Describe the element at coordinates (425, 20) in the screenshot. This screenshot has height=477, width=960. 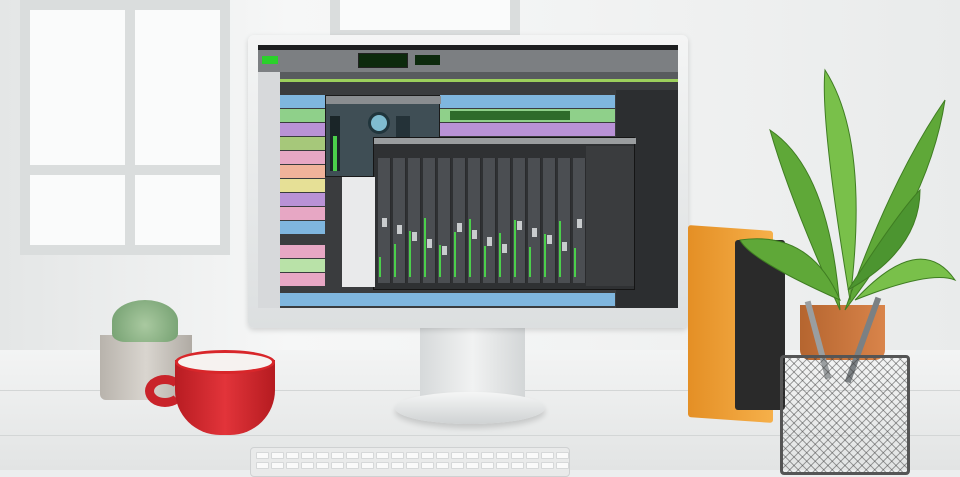
I see `window-upper` at that location.